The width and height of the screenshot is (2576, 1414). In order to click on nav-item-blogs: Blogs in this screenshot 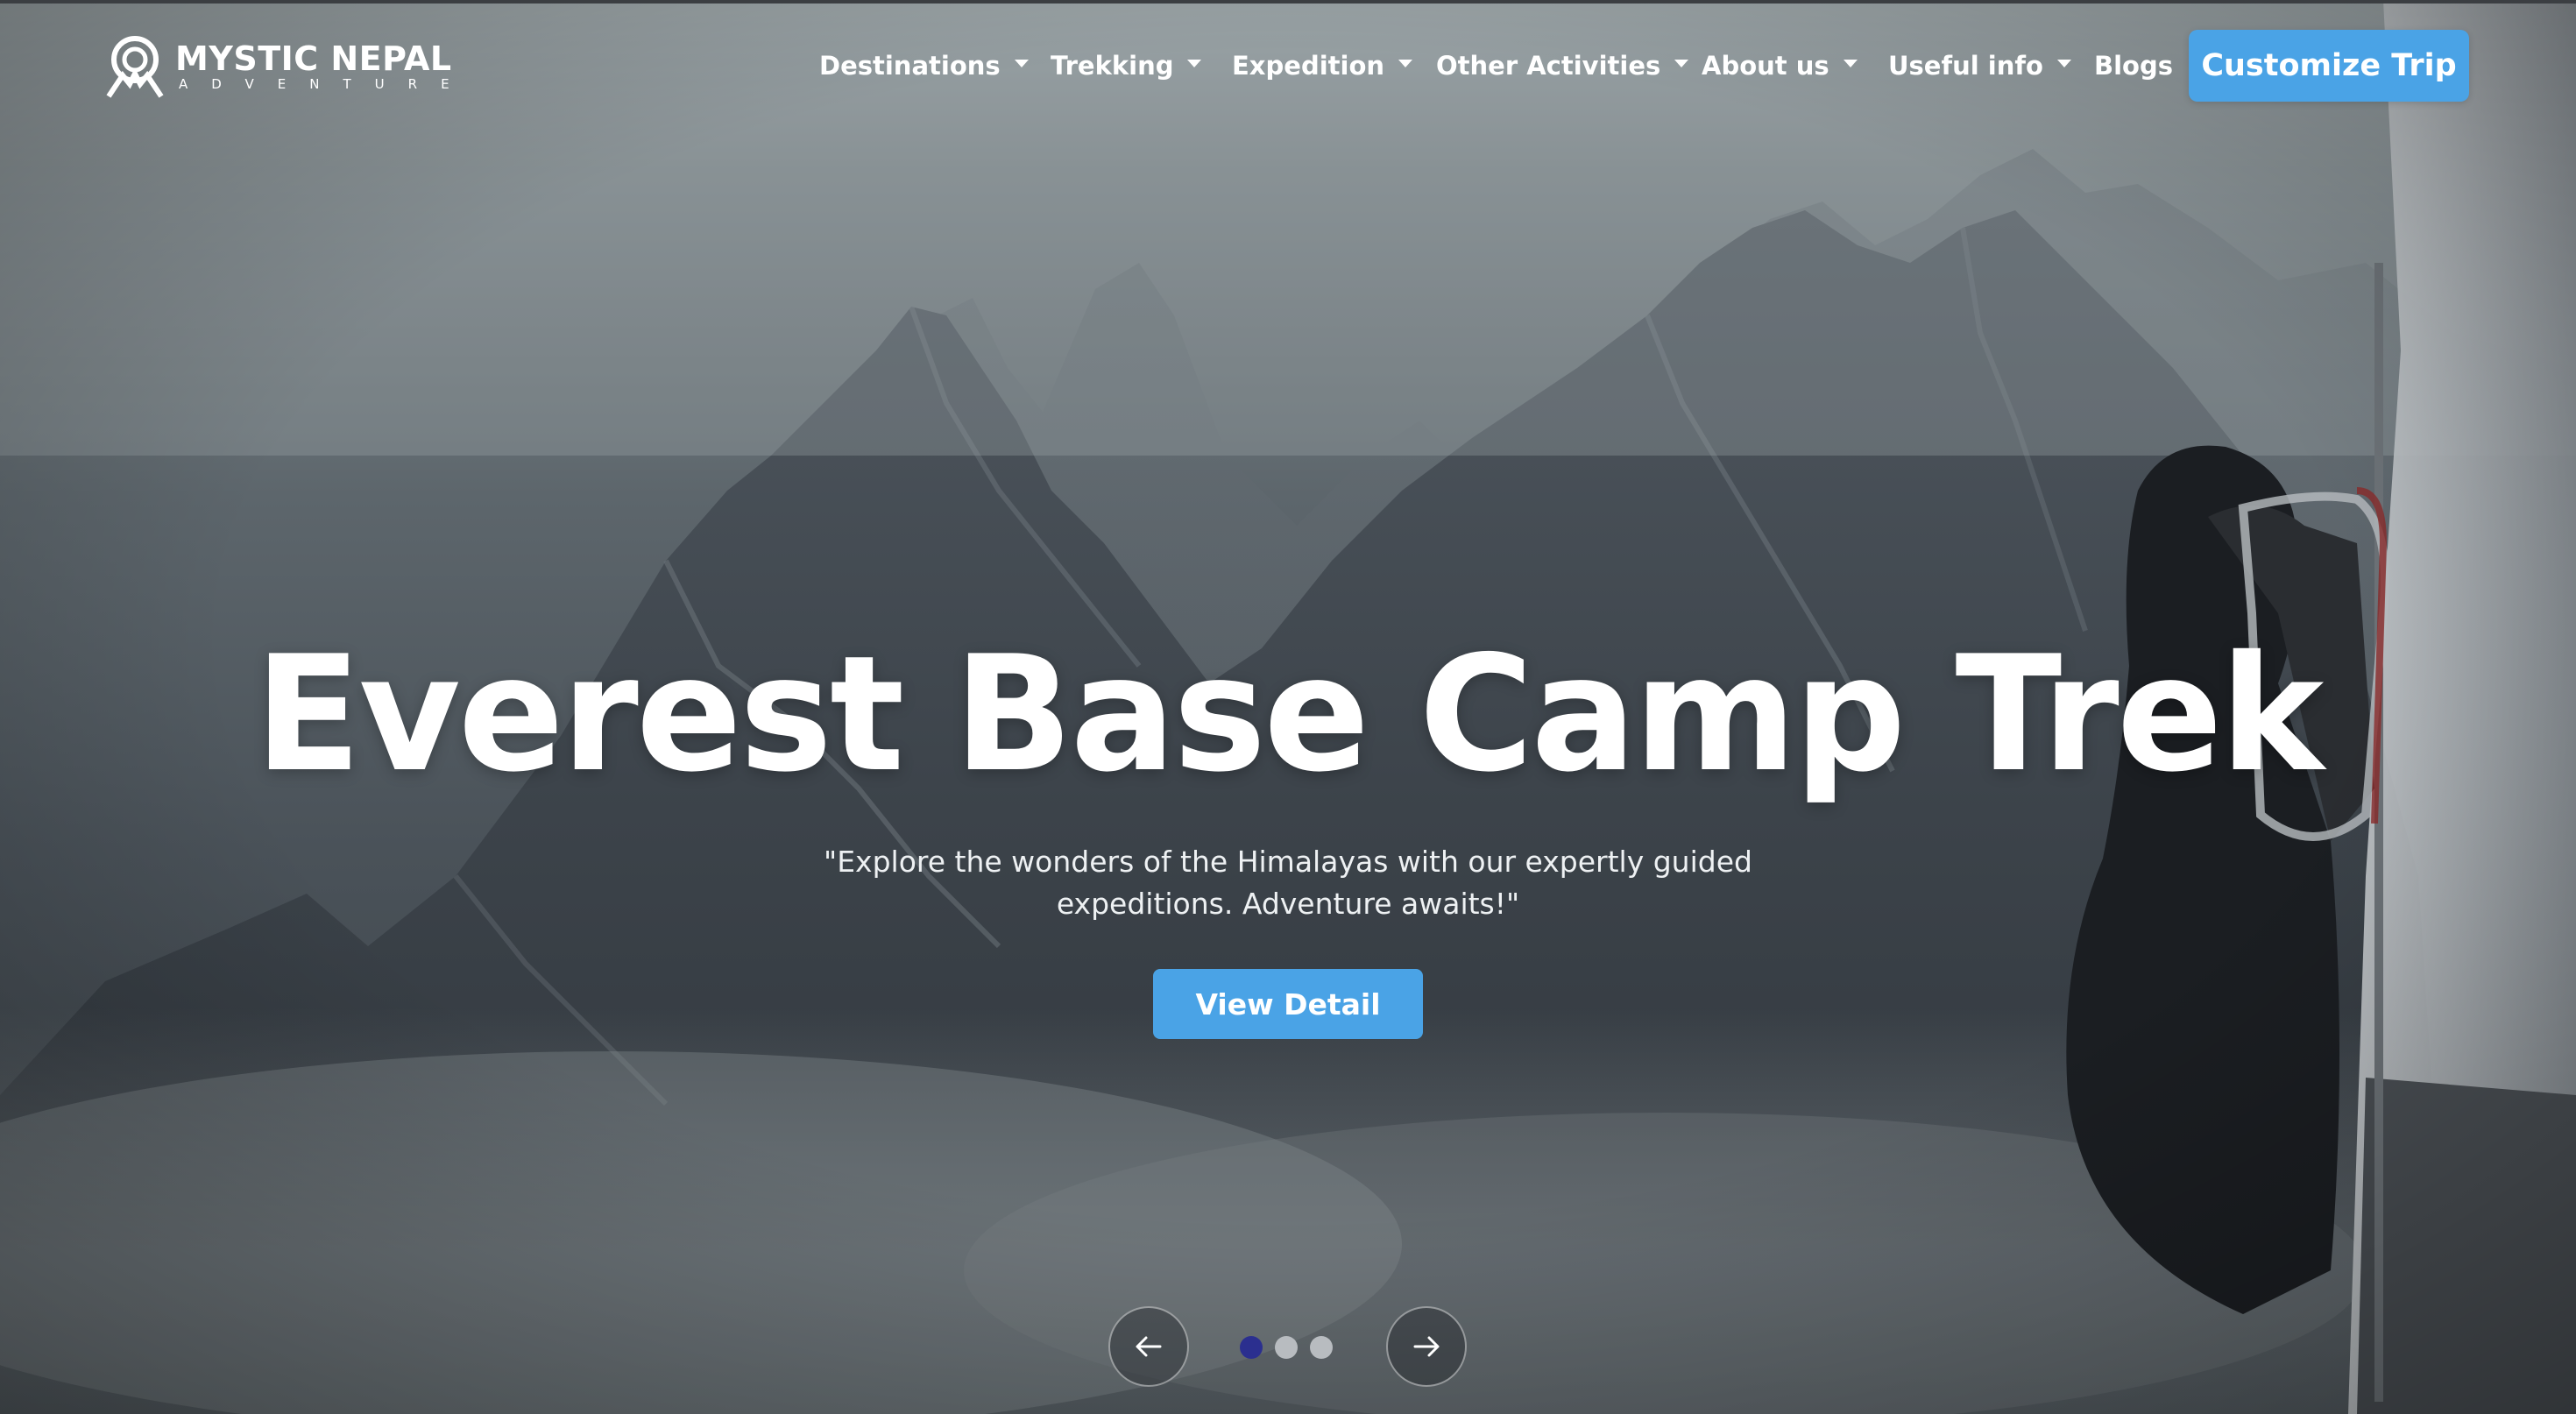, I will do `click(2133, 65)`.